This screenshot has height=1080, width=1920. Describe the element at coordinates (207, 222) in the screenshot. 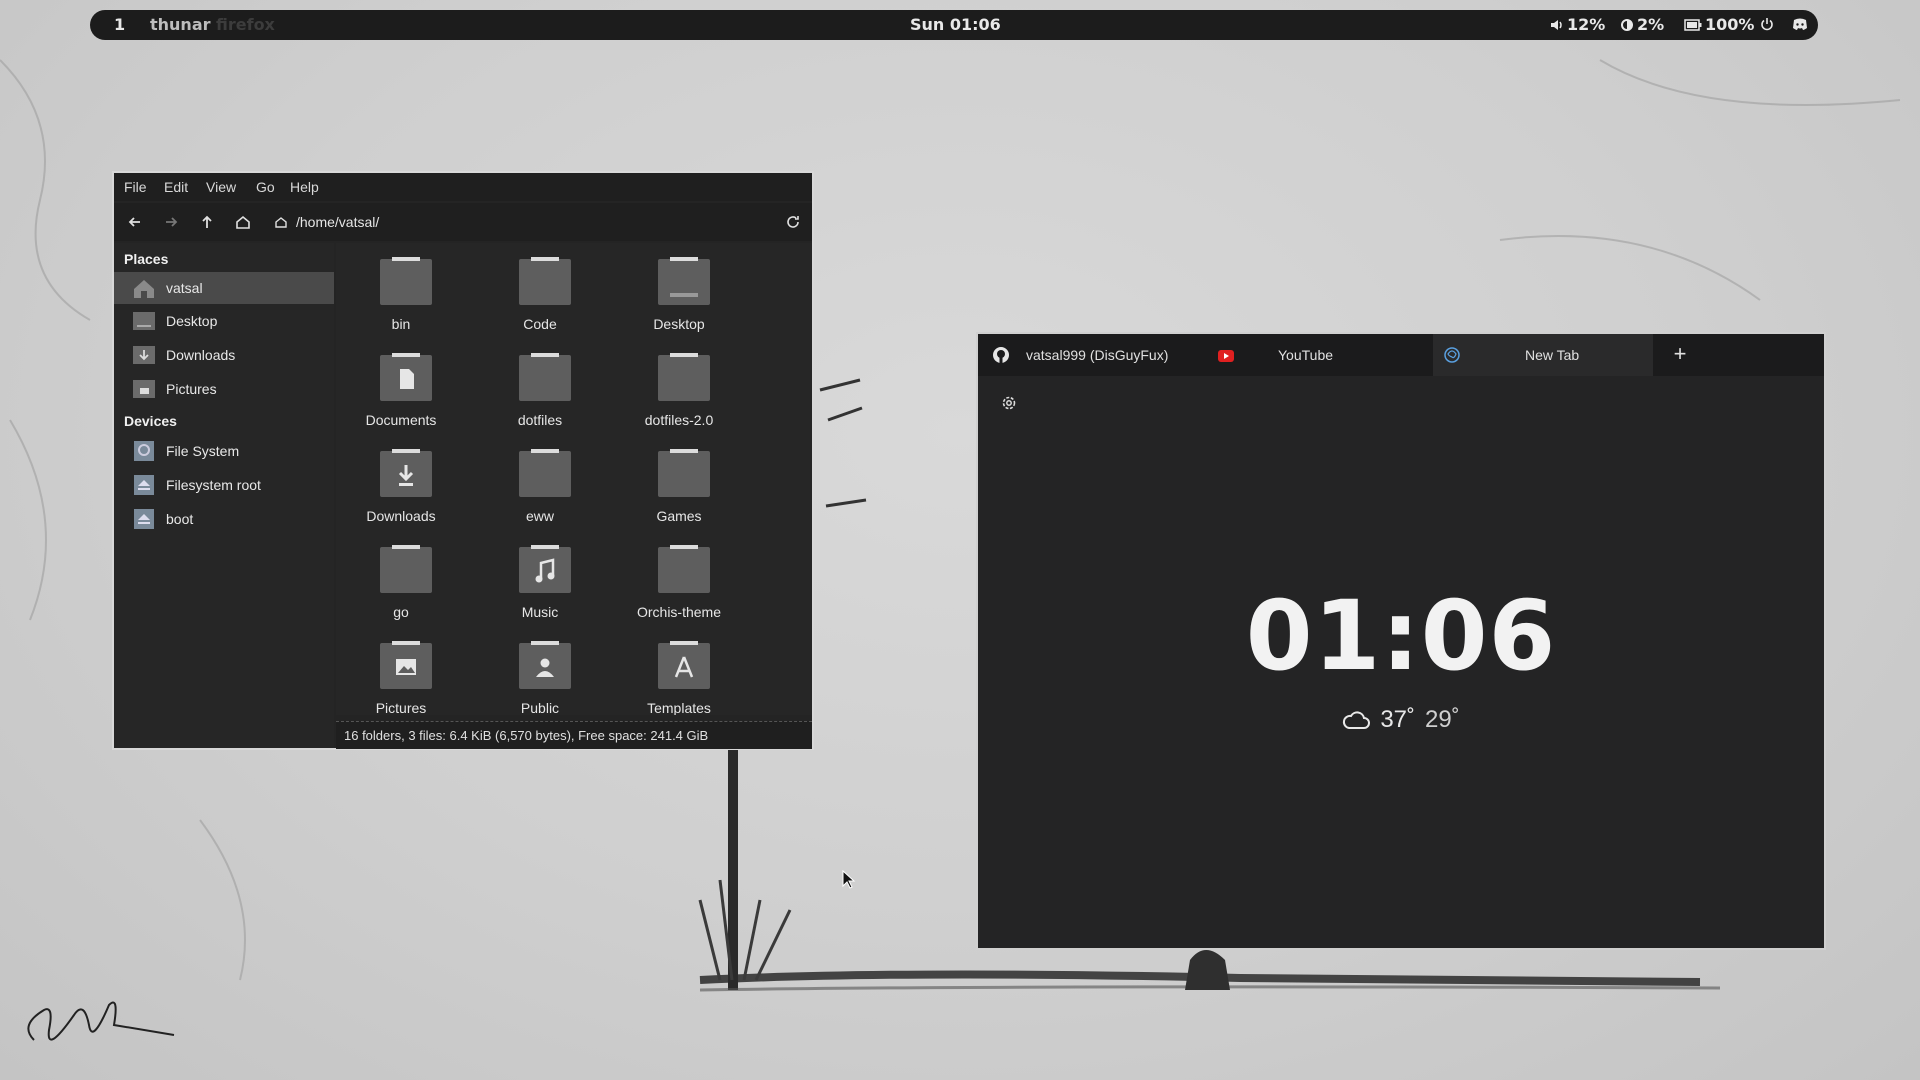

I see `up-button` at that location.